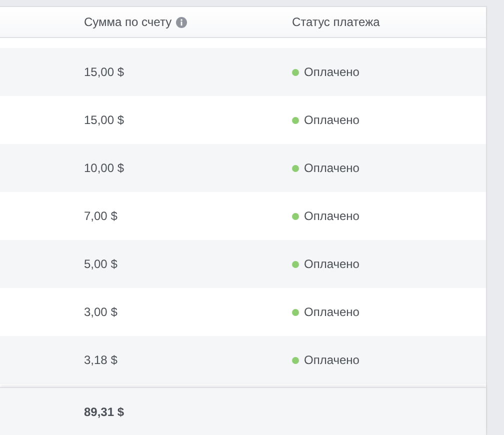 Image resolution: width=504 pixels, height=435 pixels. I want to click on info-icon, so click(181, 22).